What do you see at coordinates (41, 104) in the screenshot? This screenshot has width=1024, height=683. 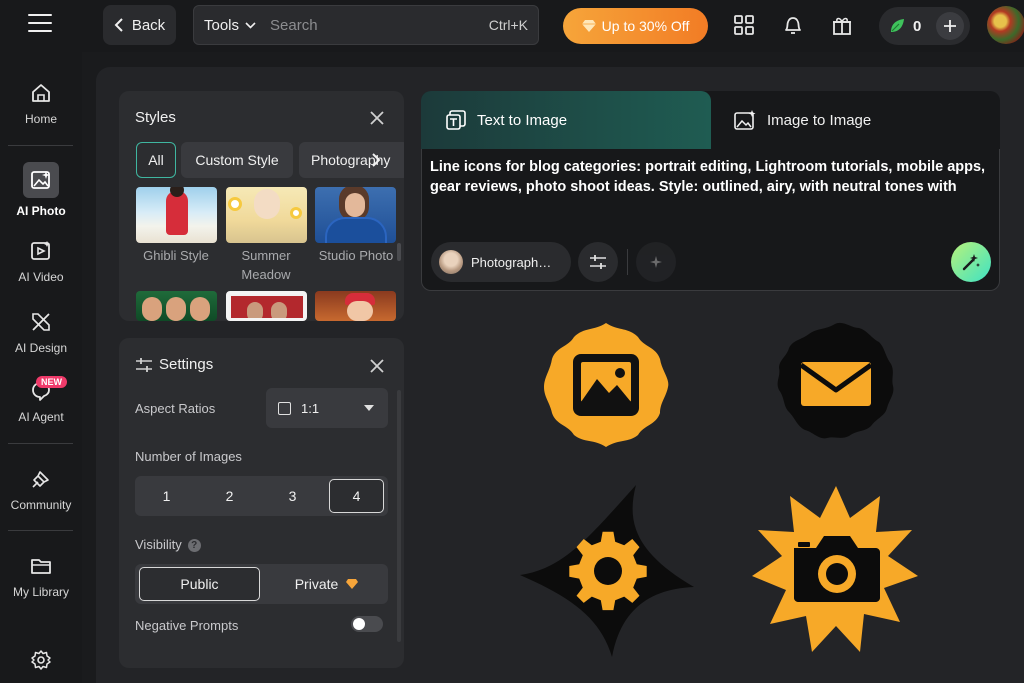 I see `nav-item-home: Home` at bounding box center [41, 104].